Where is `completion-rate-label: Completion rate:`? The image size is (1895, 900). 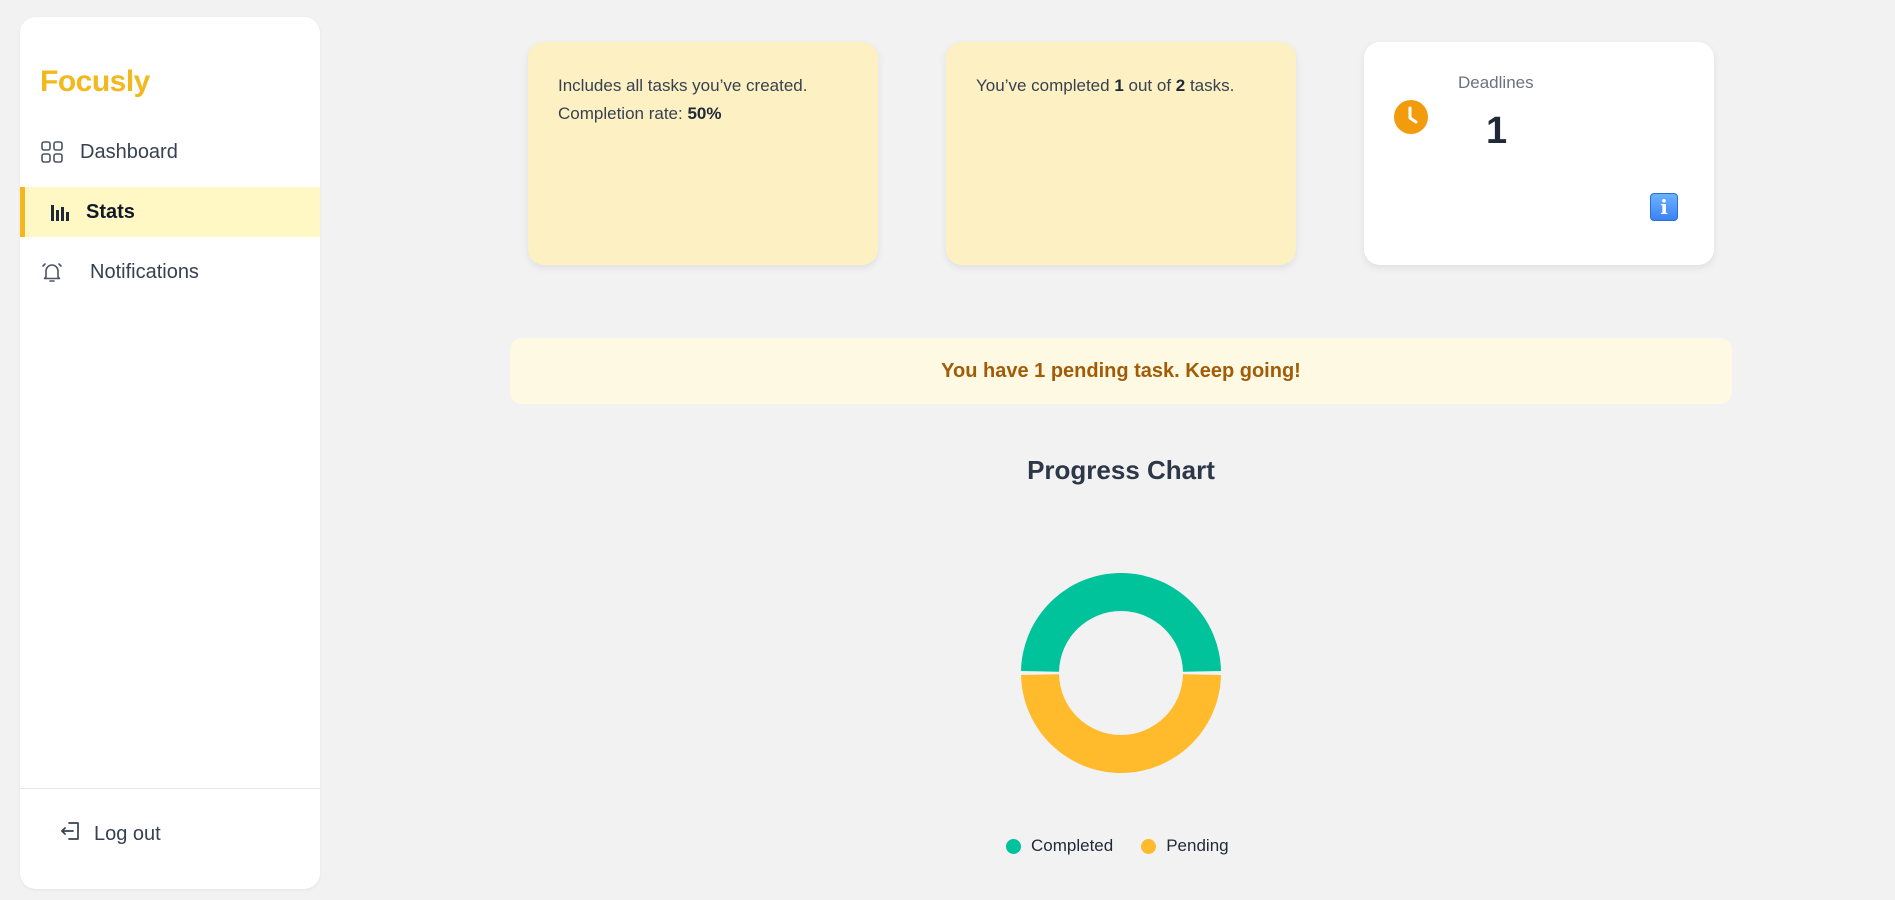 completion-rate-label: Completion rate: is located at coordinates (623, 113).